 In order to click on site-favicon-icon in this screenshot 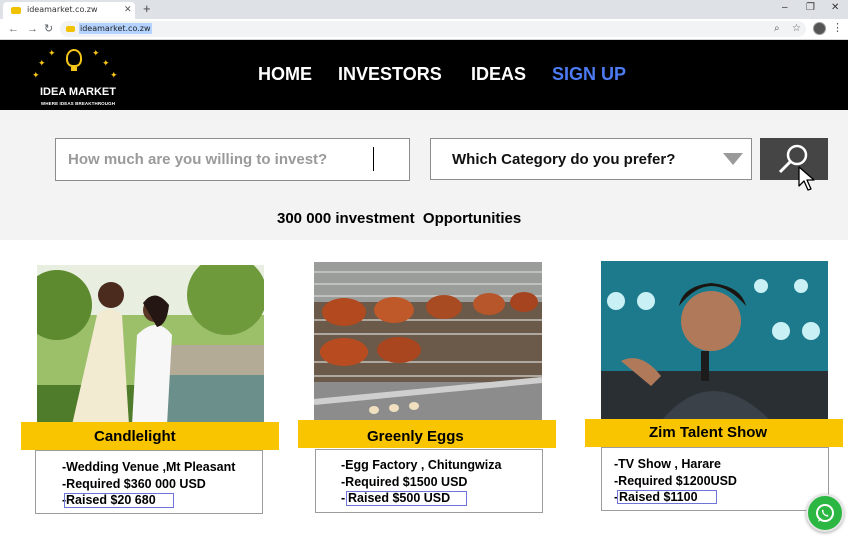, I will do `click(16, 10)`.